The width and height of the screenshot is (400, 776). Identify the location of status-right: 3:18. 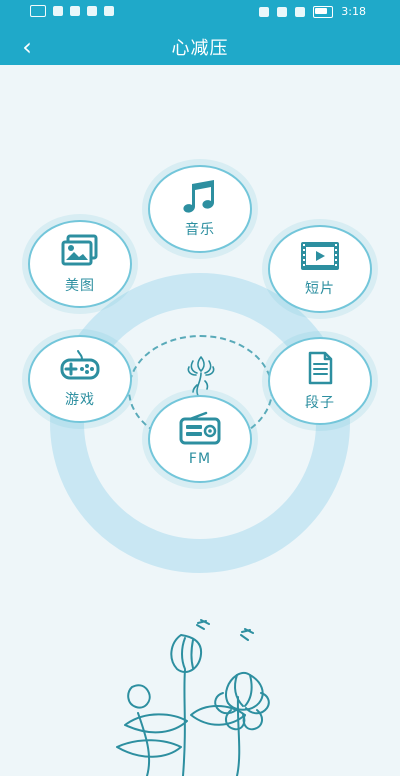
(312, 11).